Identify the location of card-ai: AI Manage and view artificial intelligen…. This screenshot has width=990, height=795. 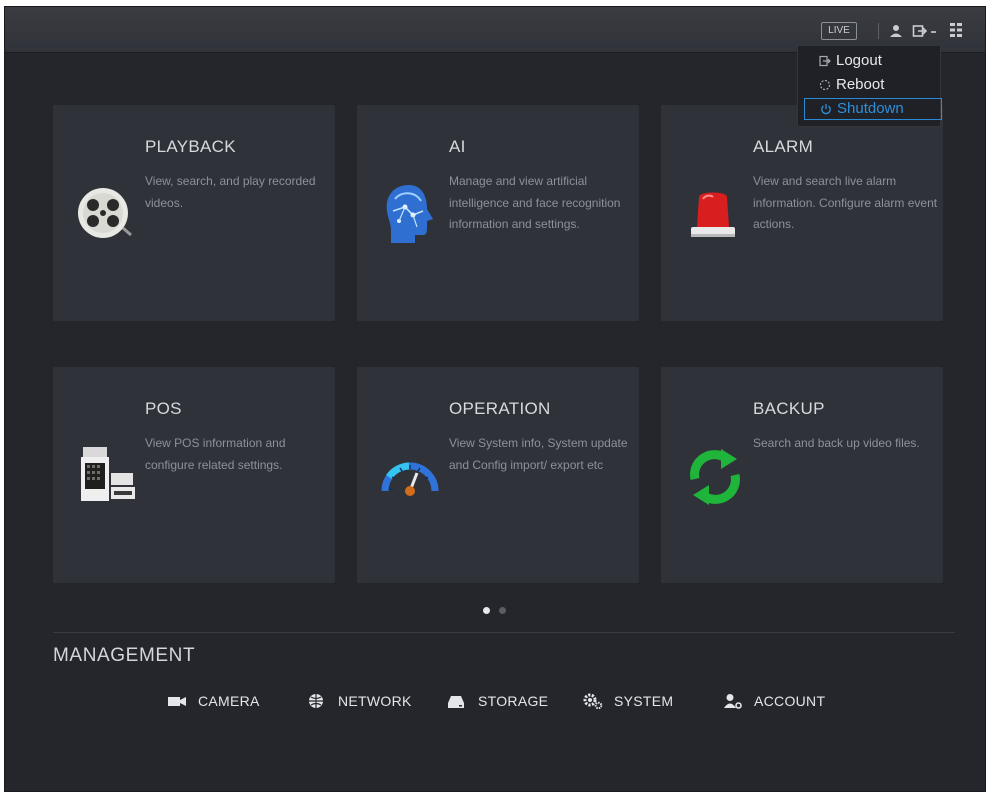
(498, 213).